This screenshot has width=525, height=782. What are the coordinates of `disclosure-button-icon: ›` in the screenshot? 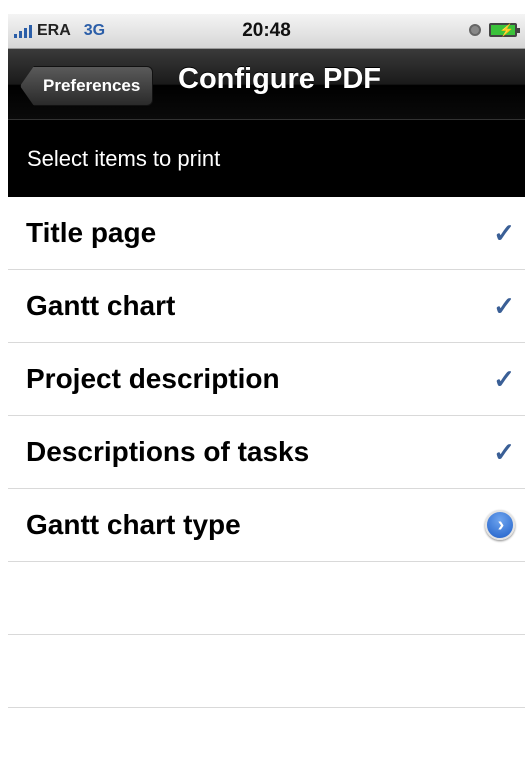 It's located at (500, 525).